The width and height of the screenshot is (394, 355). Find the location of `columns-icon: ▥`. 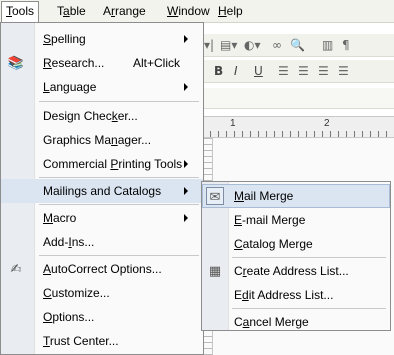

columns-icon: ▥ is located at coordinates (327, 45).